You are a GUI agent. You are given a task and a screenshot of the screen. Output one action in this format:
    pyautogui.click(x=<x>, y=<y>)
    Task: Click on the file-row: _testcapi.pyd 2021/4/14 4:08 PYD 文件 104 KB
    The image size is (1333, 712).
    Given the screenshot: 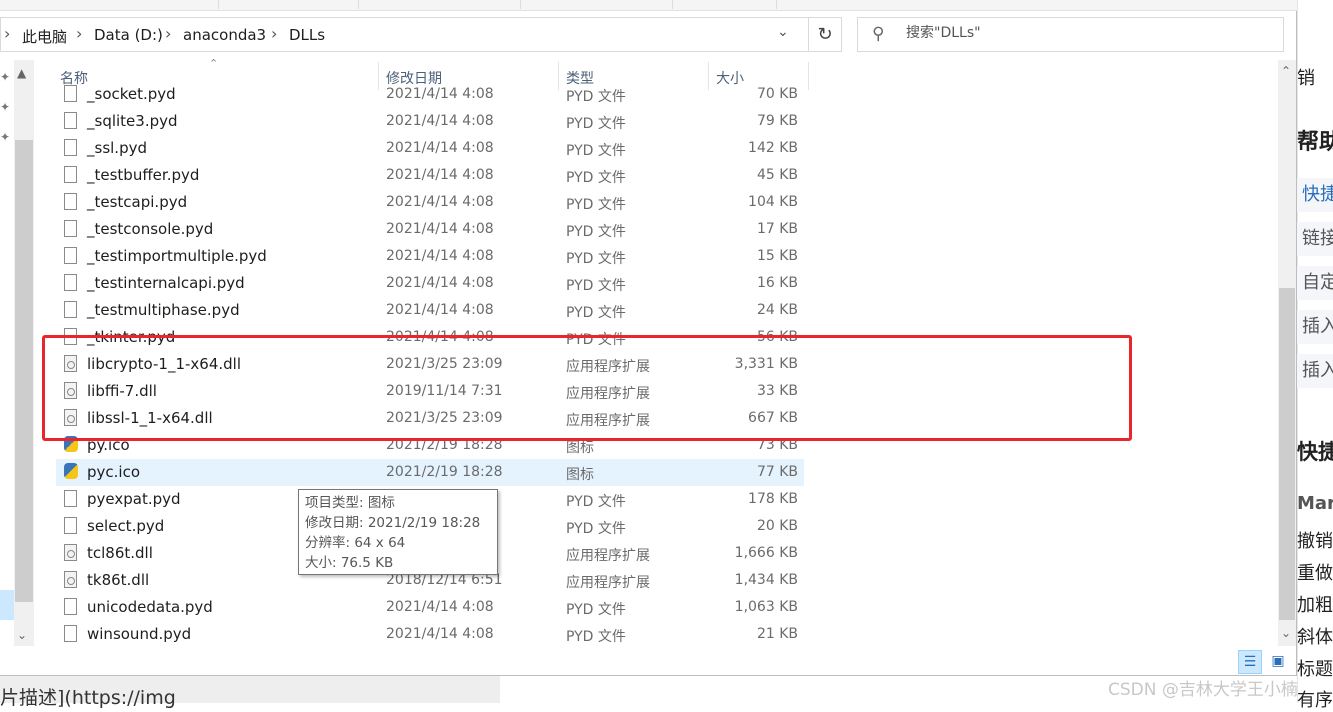 What is the action you would take?
    pyautogui.click(x=430, y=202)
    